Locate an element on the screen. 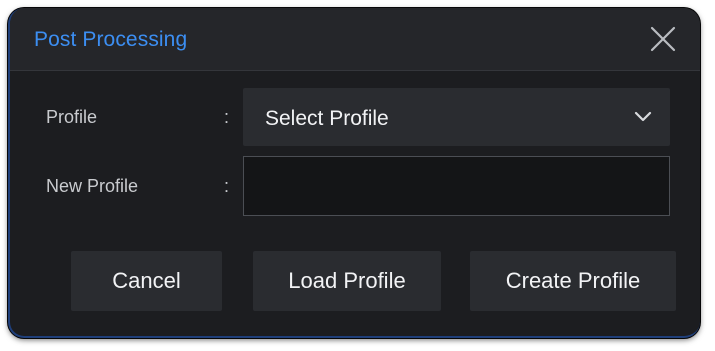  profile-select-value: Select Profile is located at coordinates (327, 118).